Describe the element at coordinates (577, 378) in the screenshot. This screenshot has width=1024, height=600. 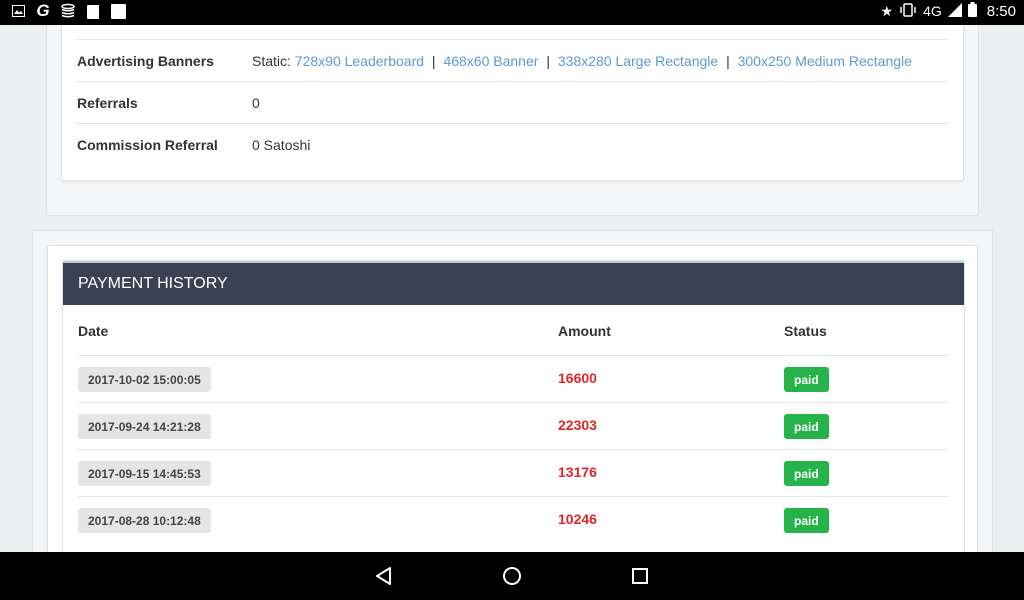
I see `amount-value: 16600` at that location.